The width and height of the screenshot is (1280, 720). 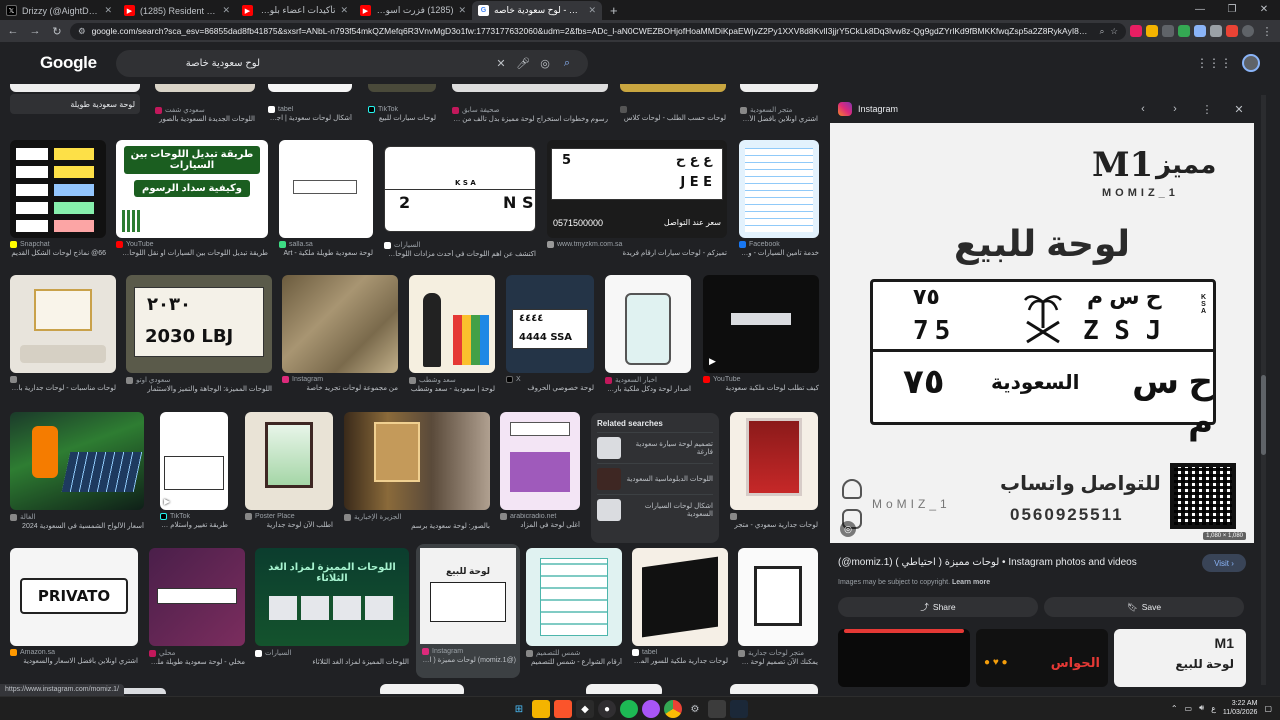 I want to click on result-caption: سعد وشطب لوحة | سعودية - سعد وشطب, so click(x=452, y=384).